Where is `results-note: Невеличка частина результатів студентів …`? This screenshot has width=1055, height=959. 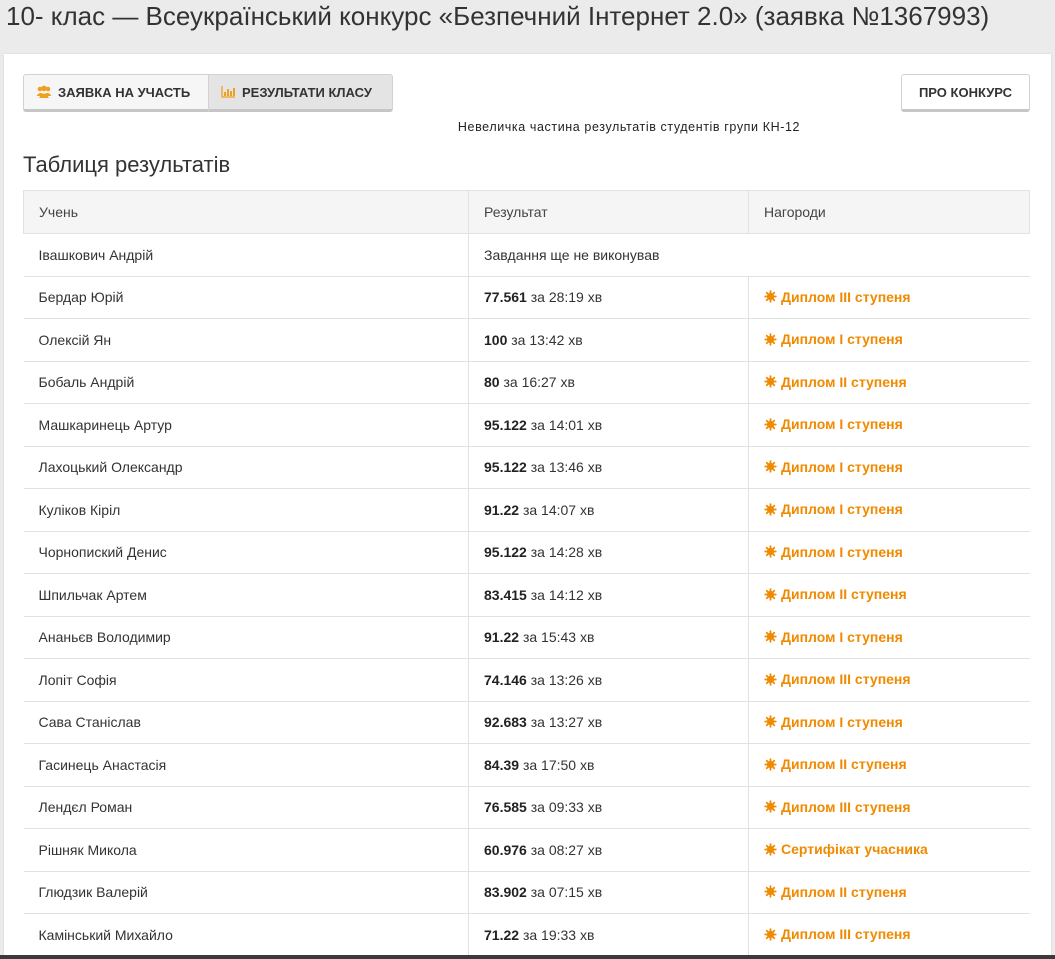 results-note: Невеличка частина результатів студентів … is located at coordinates (629, 127).